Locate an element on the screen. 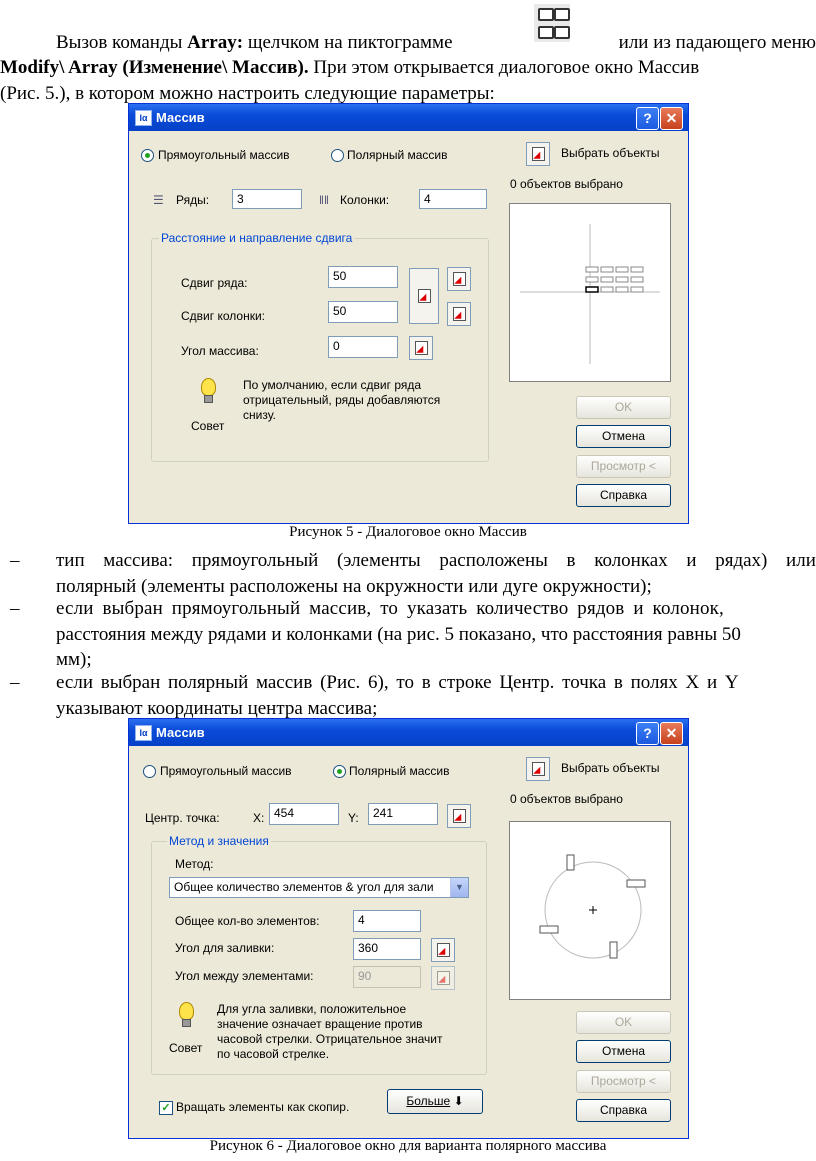  pick-angle-between-button is located at coordinates (443, 978).